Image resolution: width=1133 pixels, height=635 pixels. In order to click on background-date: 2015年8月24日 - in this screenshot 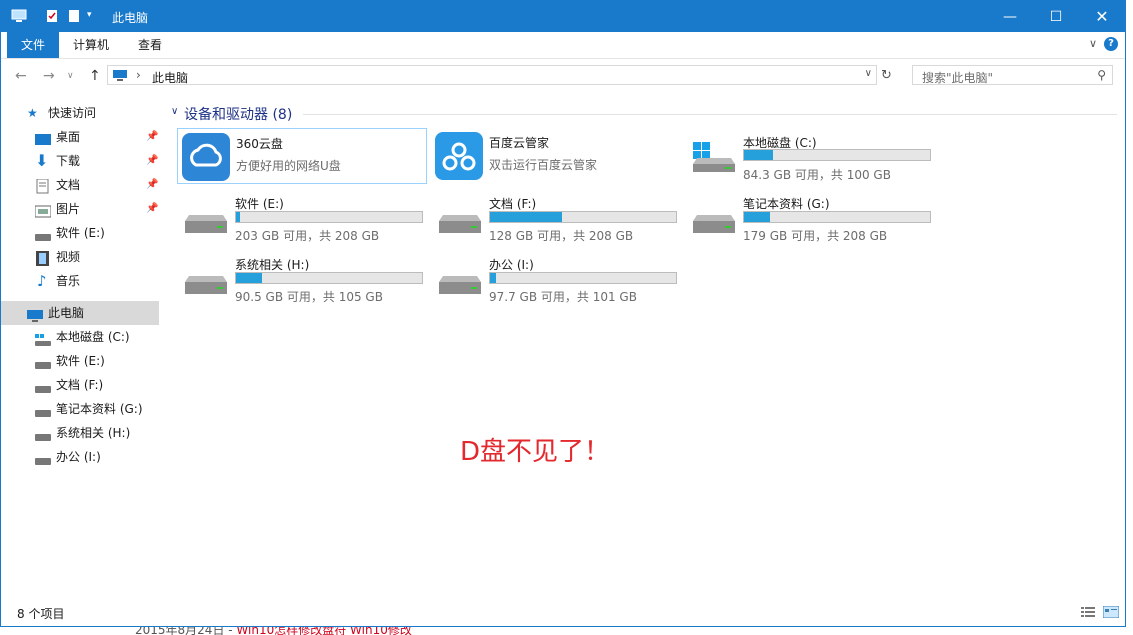, I will do `click(186, 631)`.